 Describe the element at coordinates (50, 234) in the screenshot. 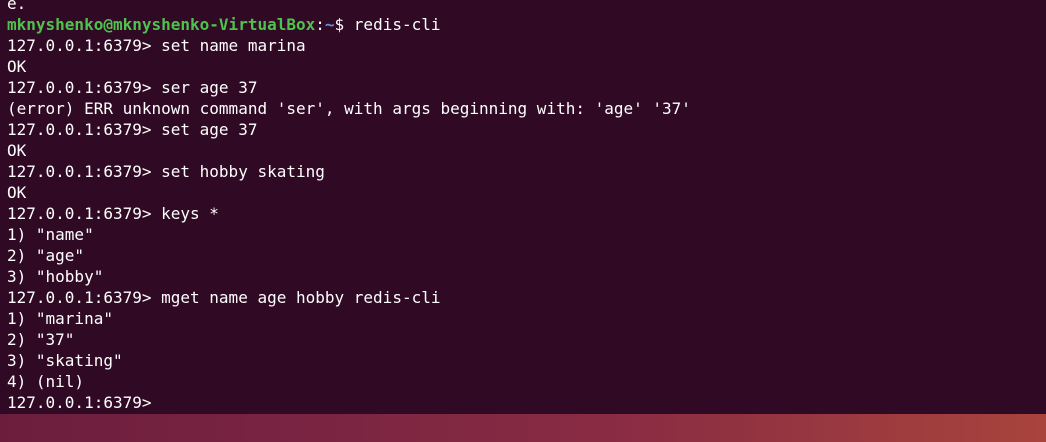

I see `redis-output-line: 1) "name"` at that location.